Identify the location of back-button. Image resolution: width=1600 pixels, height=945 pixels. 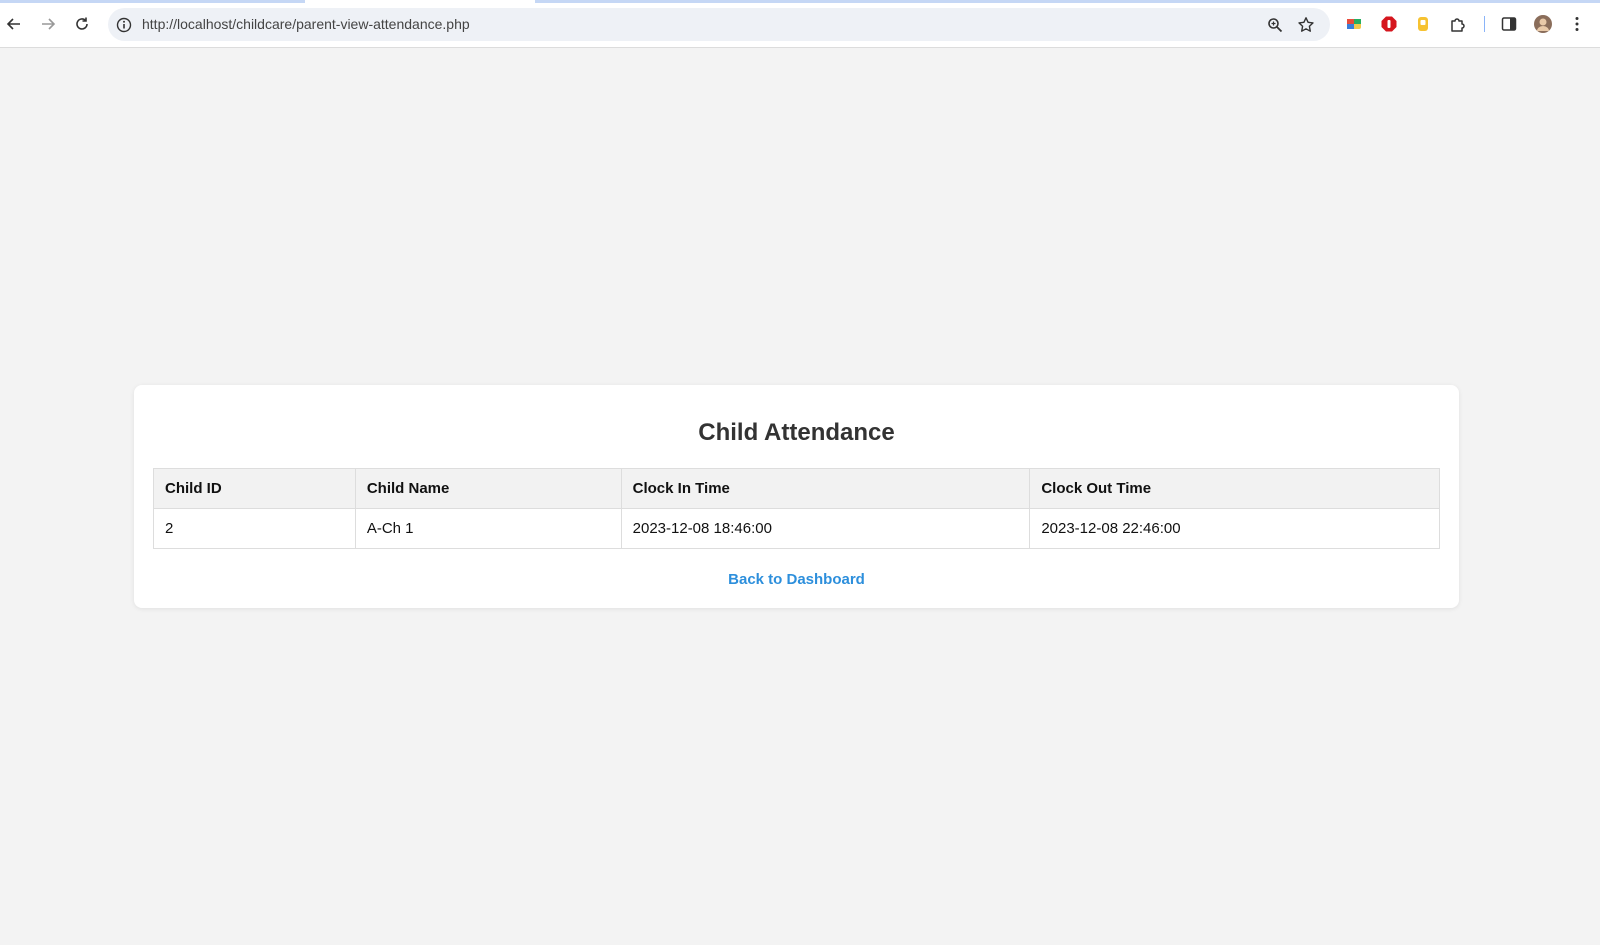
(14, 24).